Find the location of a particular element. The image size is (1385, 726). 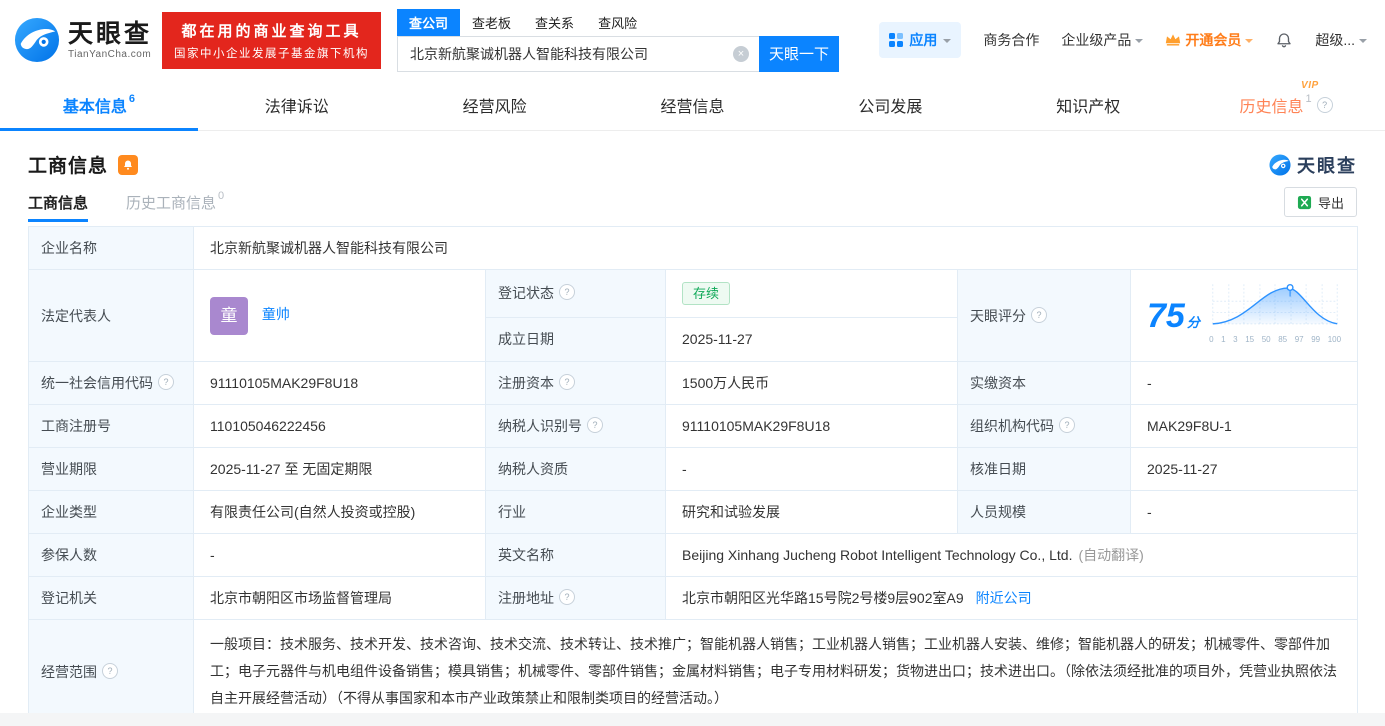

search-tabs: 查公司 查老板 查关系 查风险 is located at coordinates (618, 22).